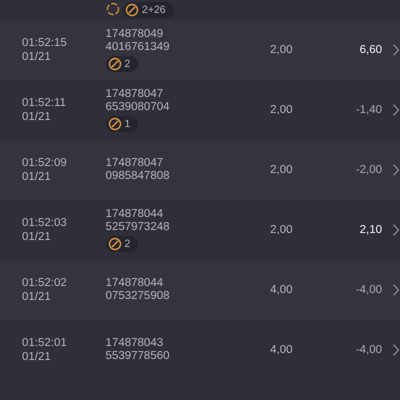 The width and height of the screenshot is (400, 400). What do you see at coordinates (370, 230) in the screenshot?
I see `result-amount: 2,10` at bounding box center [370, 230].